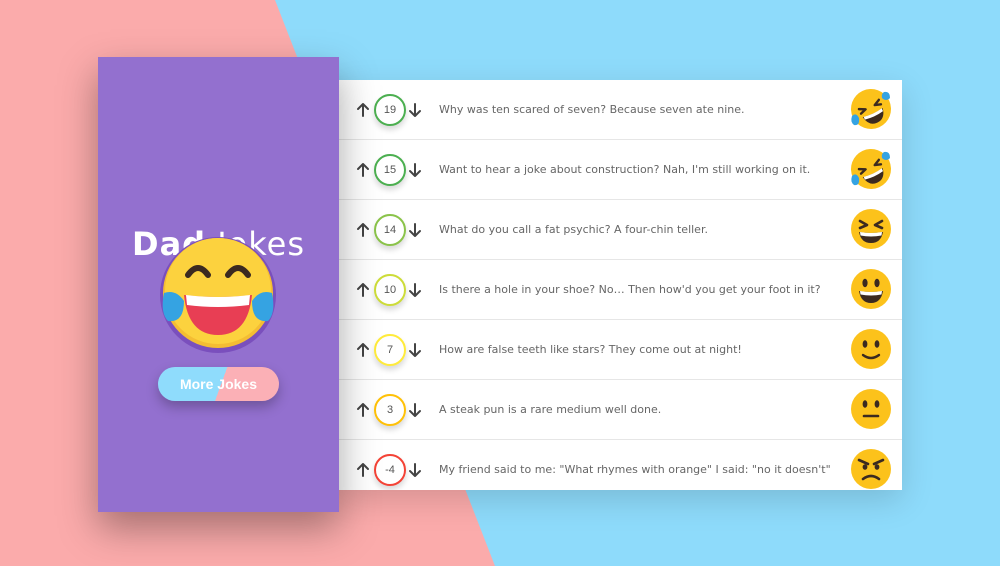 The width and height of the screenshot is (1000, 566). I want to click on vote-count: 3, so click(390, 410).